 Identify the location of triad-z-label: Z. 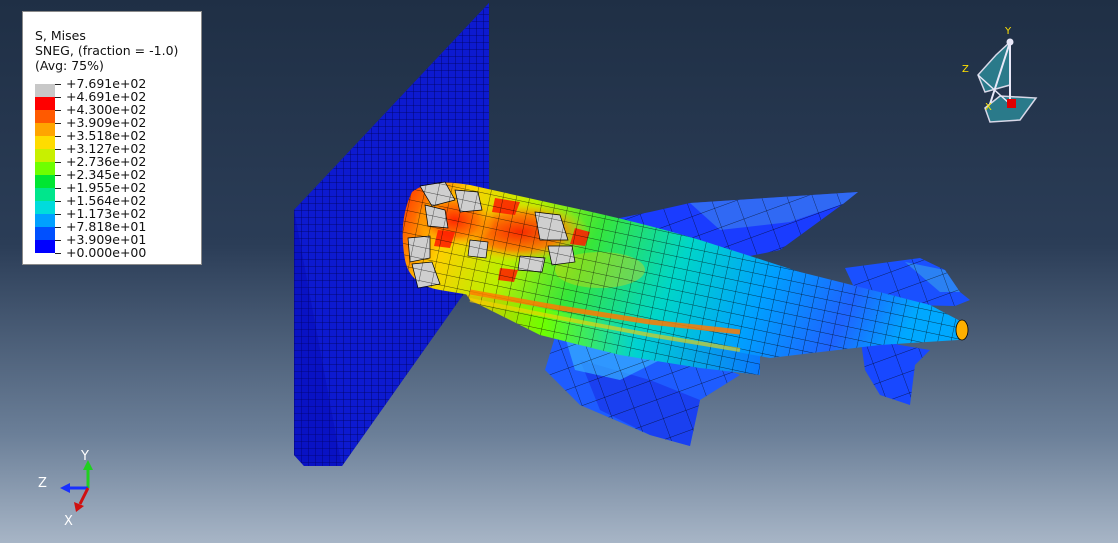
(42, 483).